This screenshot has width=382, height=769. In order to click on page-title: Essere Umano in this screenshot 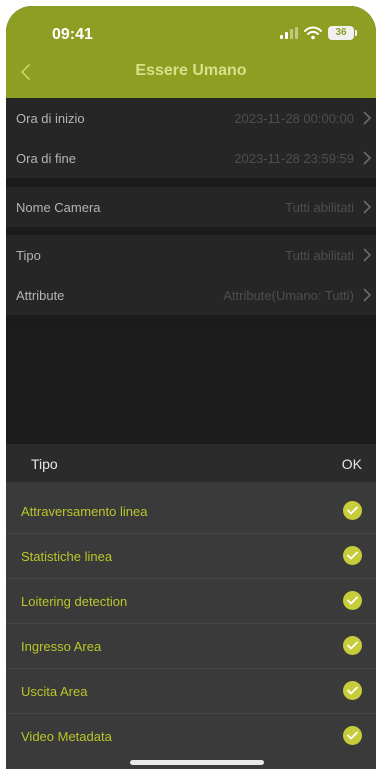, I will do `click(191, 70)`.